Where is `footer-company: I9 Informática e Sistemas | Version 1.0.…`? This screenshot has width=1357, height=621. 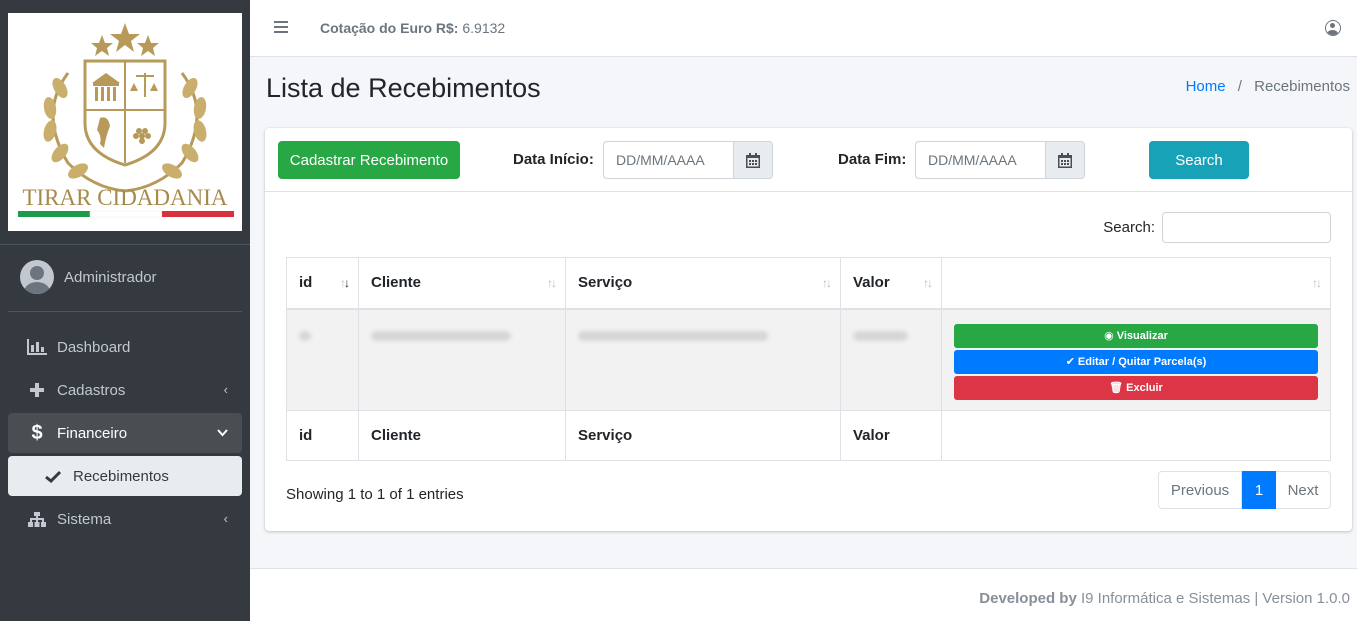
footer-company: I9 Informática e Sistemas | Version 1.0.… is located at coordinates (1215, 598).